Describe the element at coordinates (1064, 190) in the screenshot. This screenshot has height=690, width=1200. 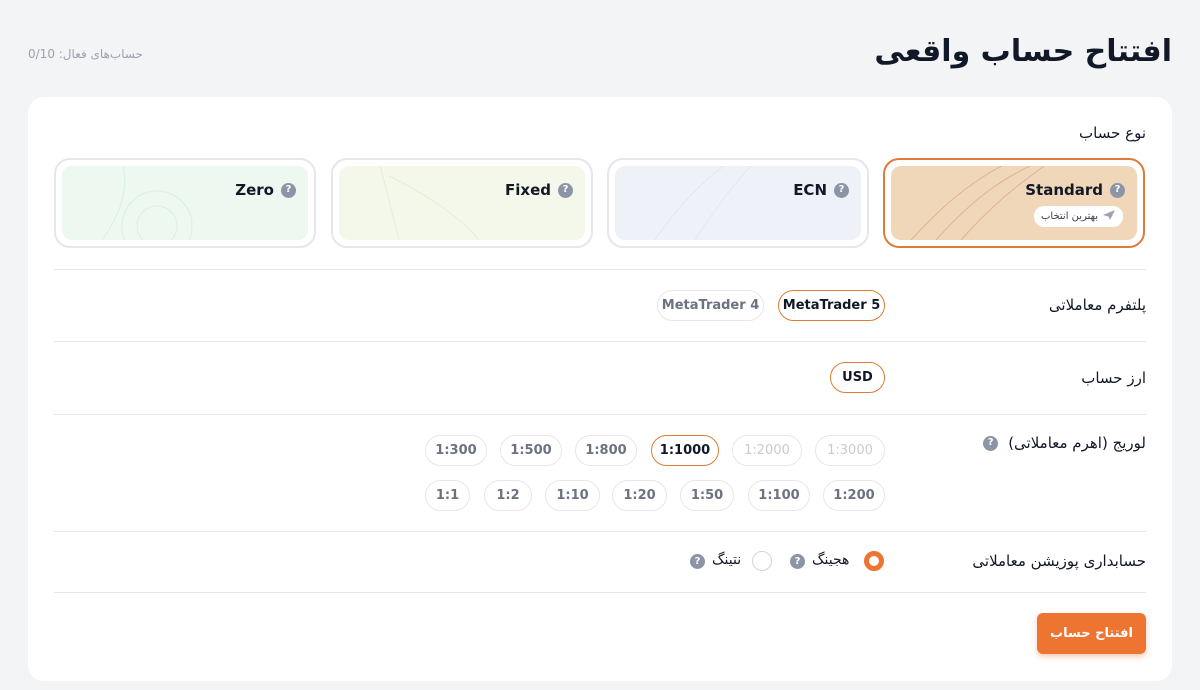
I see `account-type-name: Standard` at that location.